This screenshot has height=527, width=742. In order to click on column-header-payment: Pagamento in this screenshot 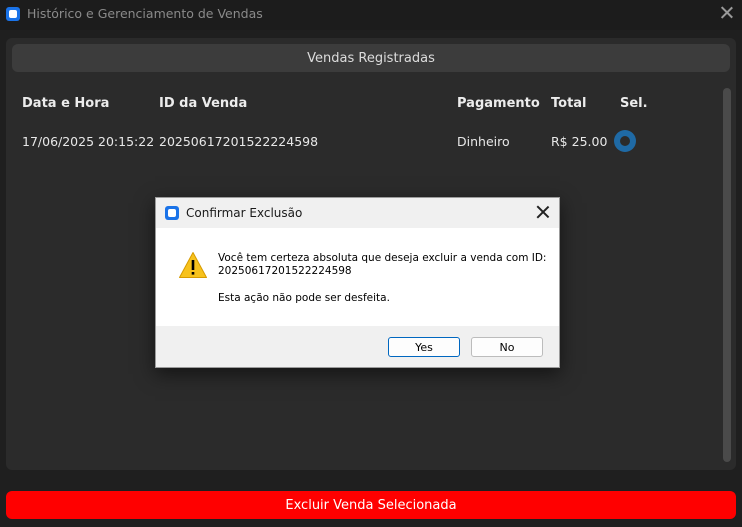, I will do `click(498, 103)`.